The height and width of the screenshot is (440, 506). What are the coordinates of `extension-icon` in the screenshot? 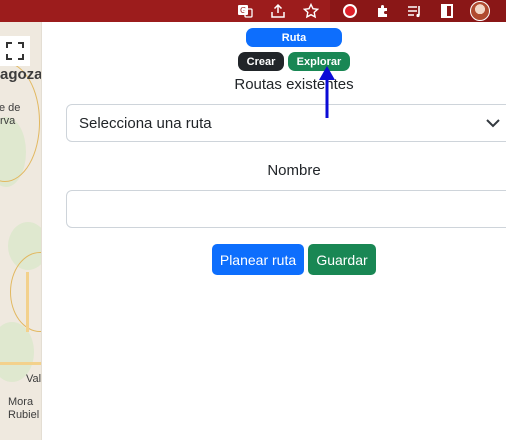 It's located at (350, 11).